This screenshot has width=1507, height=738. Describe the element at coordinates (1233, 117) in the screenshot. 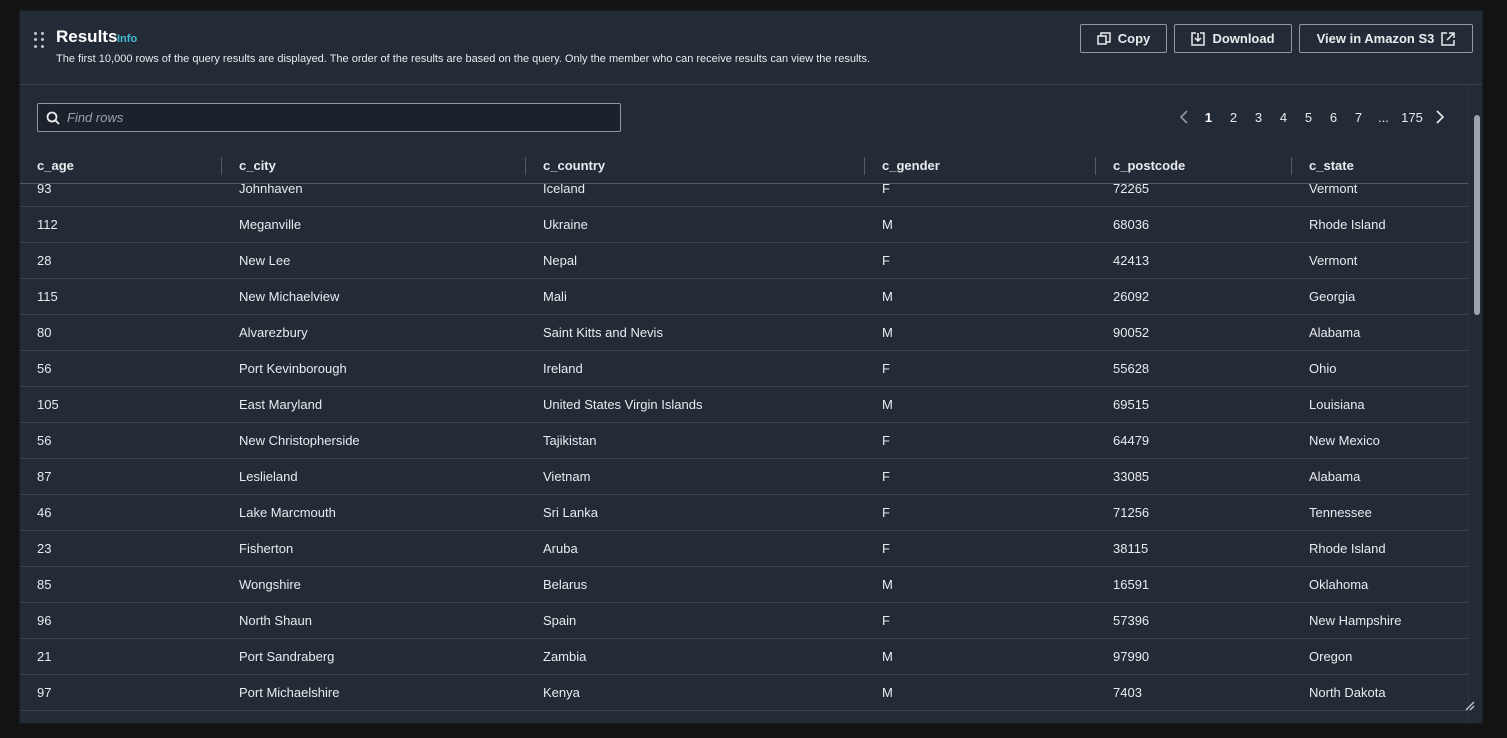

I see `page-button: 2` at that location.